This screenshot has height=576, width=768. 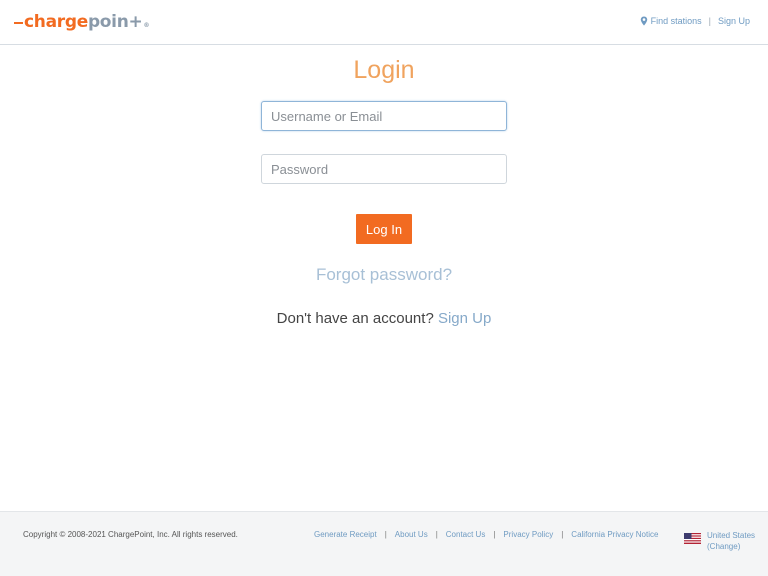 What do you see at coordinates (345, 534) in the screenshot?
I see `generate-receipt-link: Generate Receipt` at bounding box center [345, 534].